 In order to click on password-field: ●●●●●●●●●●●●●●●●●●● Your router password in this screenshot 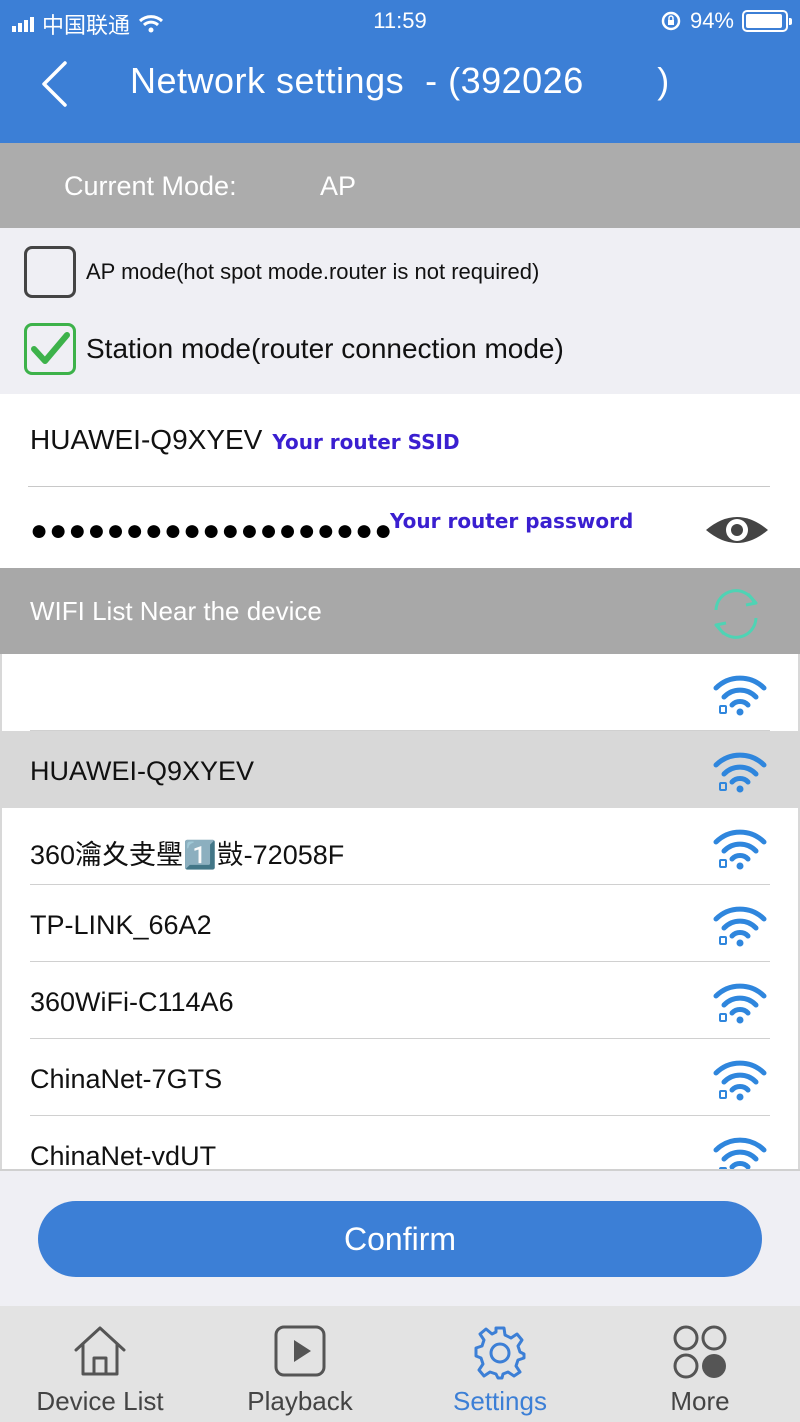, I will do `click(400, 532)`.